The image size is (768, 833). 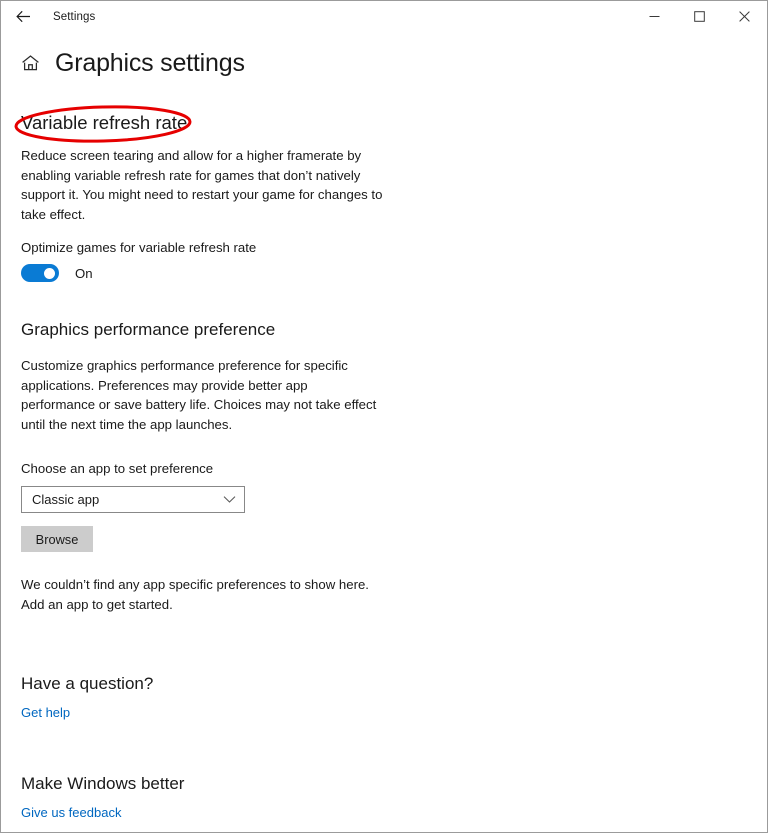 I want to click on variable-refresh-rate-section: Variable refresh rate, so click(x=380, y=124).